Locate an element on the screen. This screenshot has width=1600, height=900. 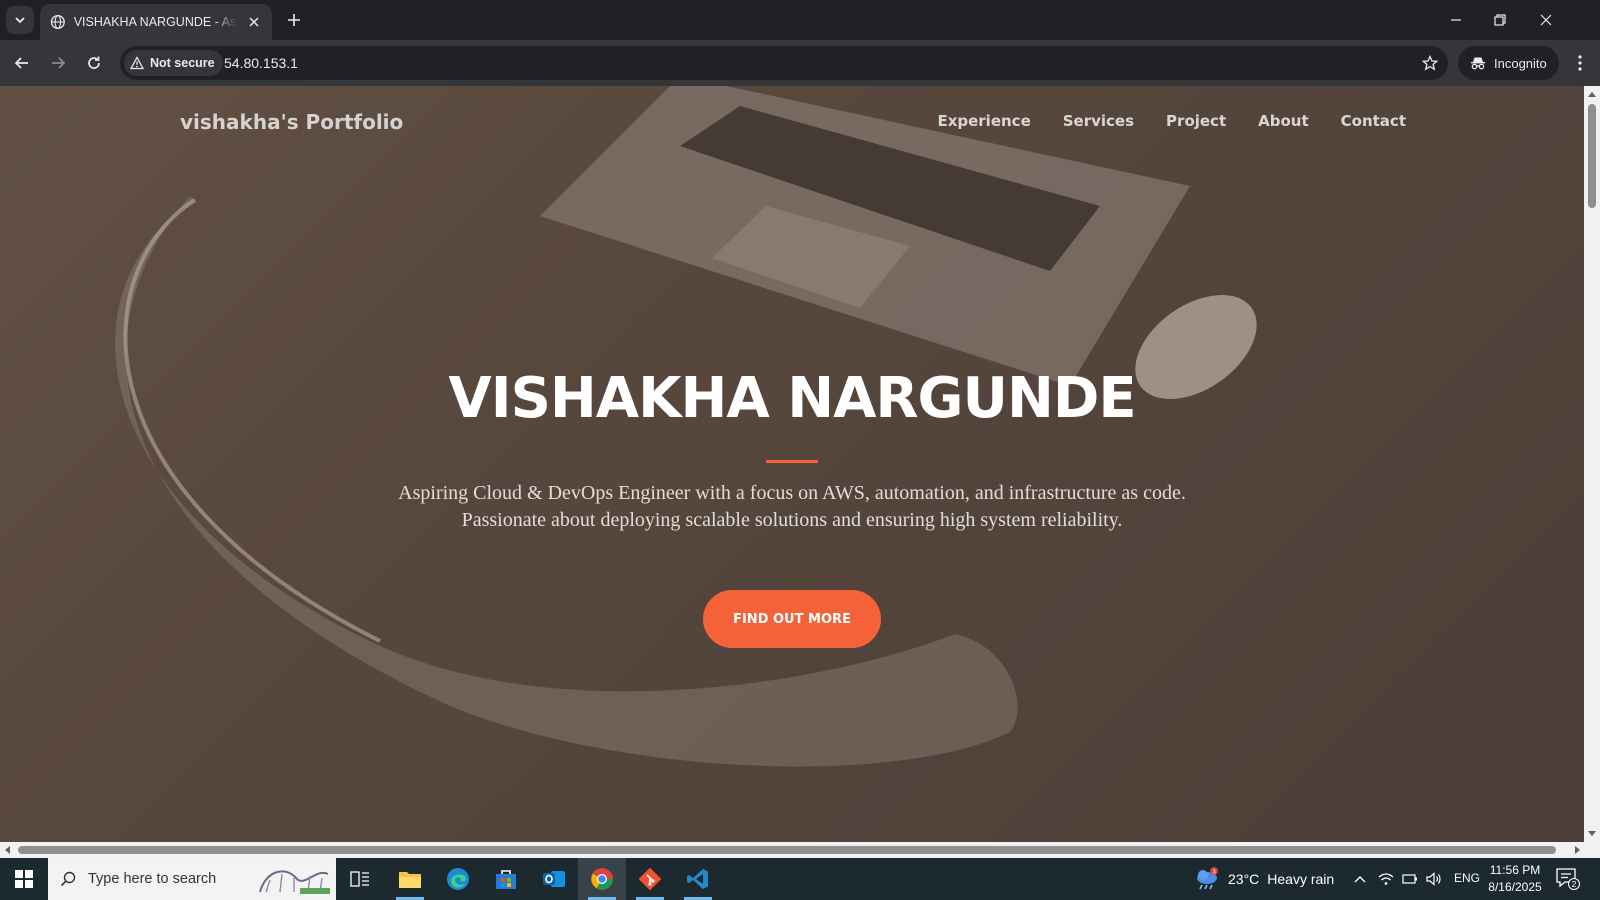
taskbar-file-explorer is located at coordinates (410, 879).